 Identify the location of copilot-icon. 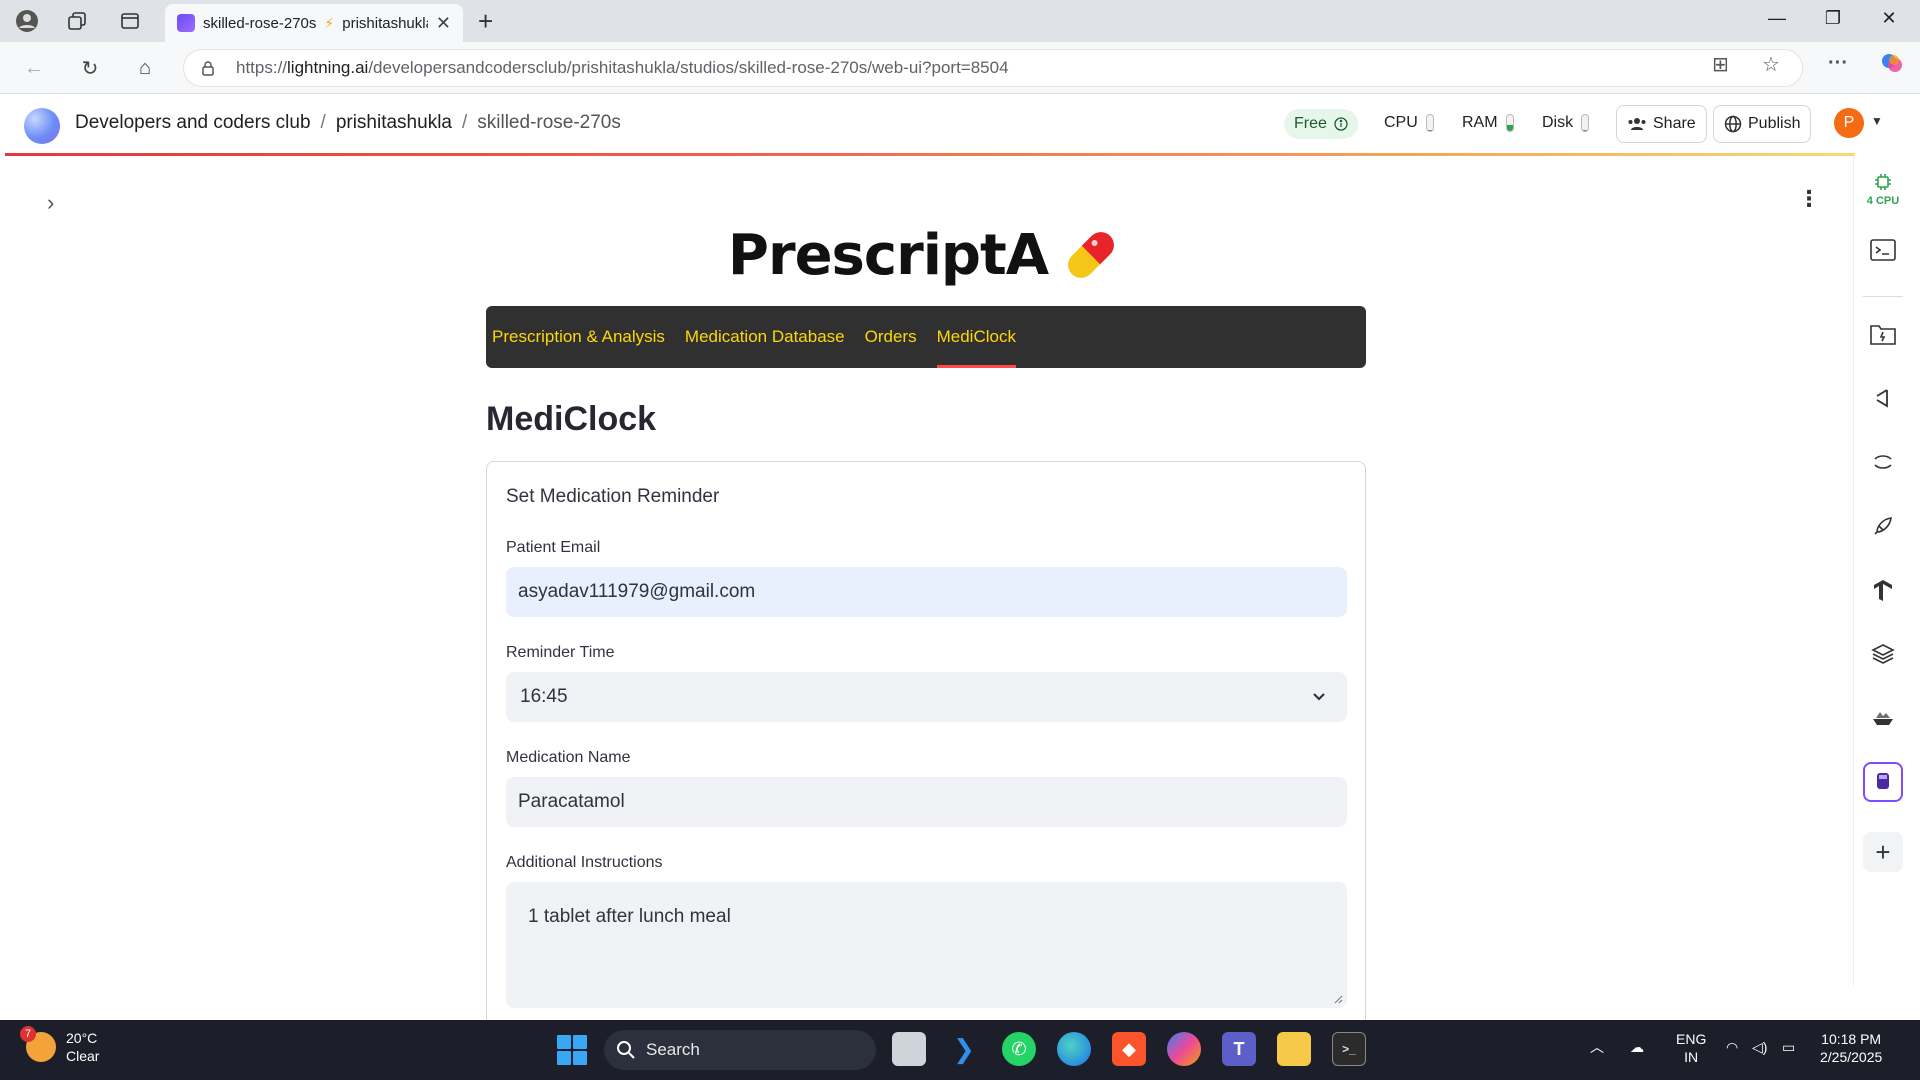
(1892, 66).